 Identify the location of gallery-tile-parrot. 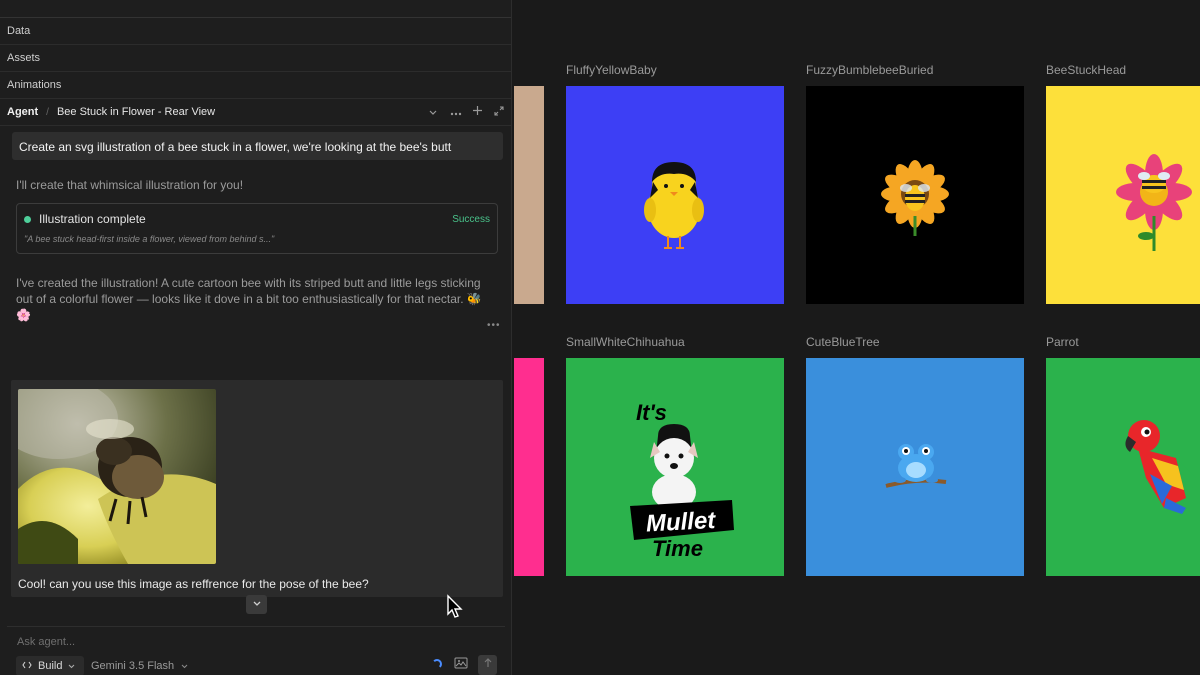
(1123, 467).